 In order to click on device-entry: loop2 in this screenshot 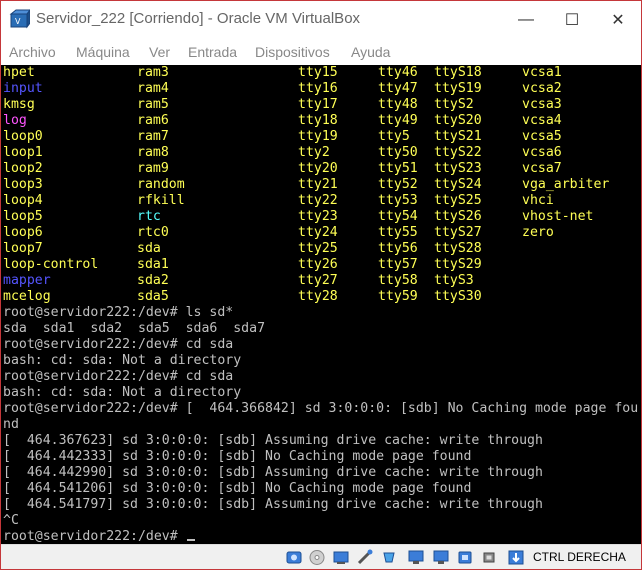, I will do `click(23, 168)`.